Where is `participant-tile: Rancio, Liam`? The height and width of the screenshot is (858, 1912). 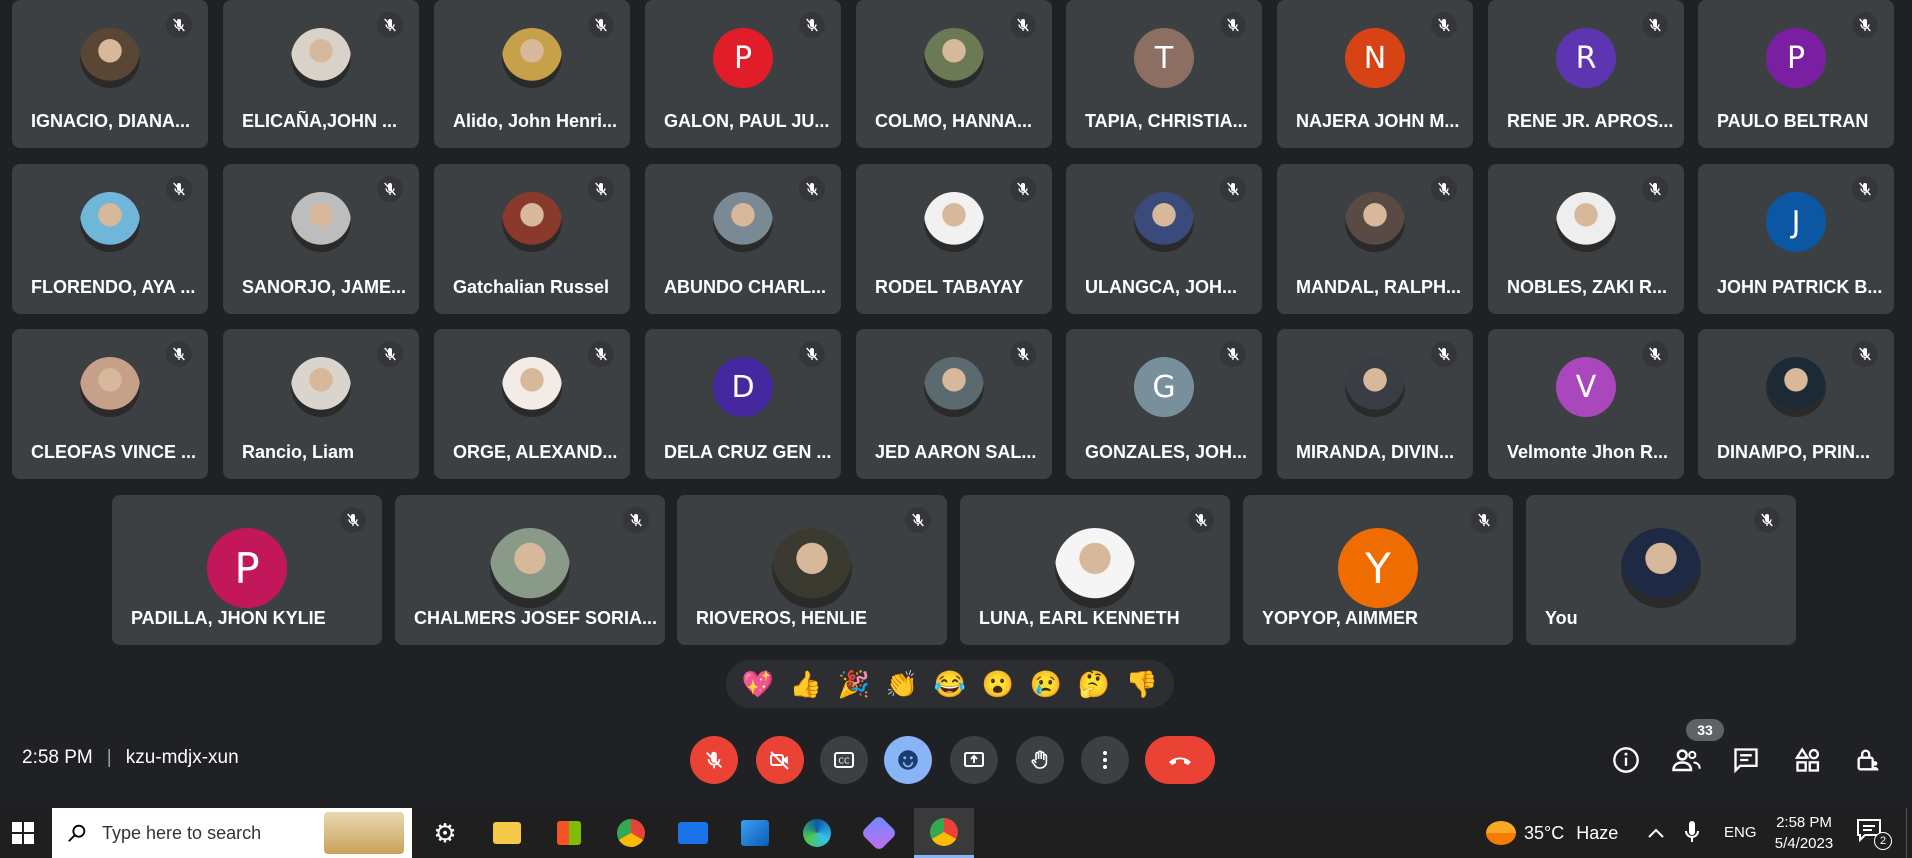
participant-tile: Rancio, Liam is located at coordinates (321, 404).